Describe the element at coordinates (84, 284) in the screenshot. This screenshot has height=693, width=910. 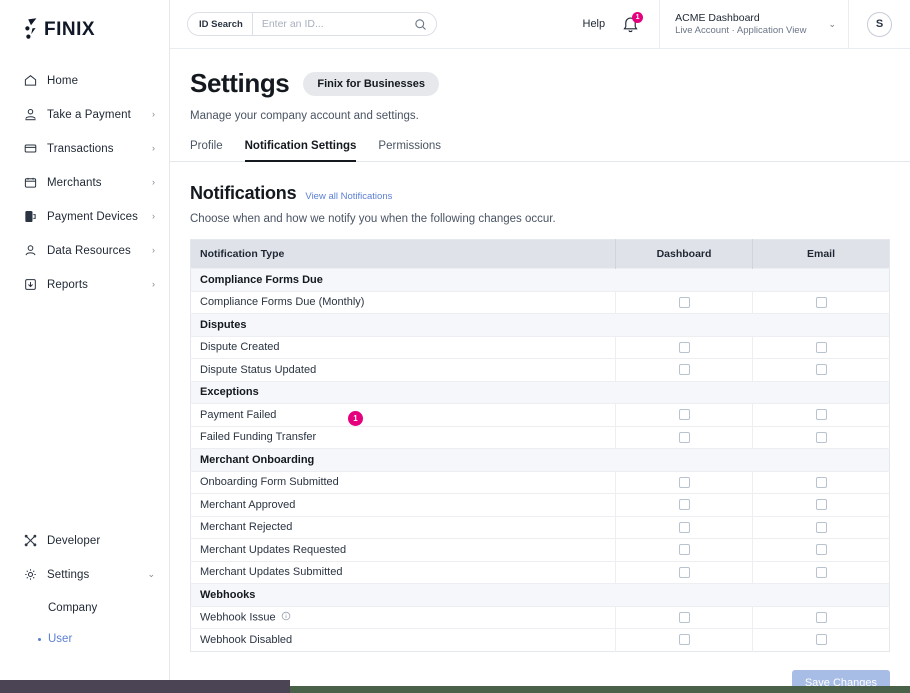
I see `sidebar-item-reports: Reports ›` at that location.